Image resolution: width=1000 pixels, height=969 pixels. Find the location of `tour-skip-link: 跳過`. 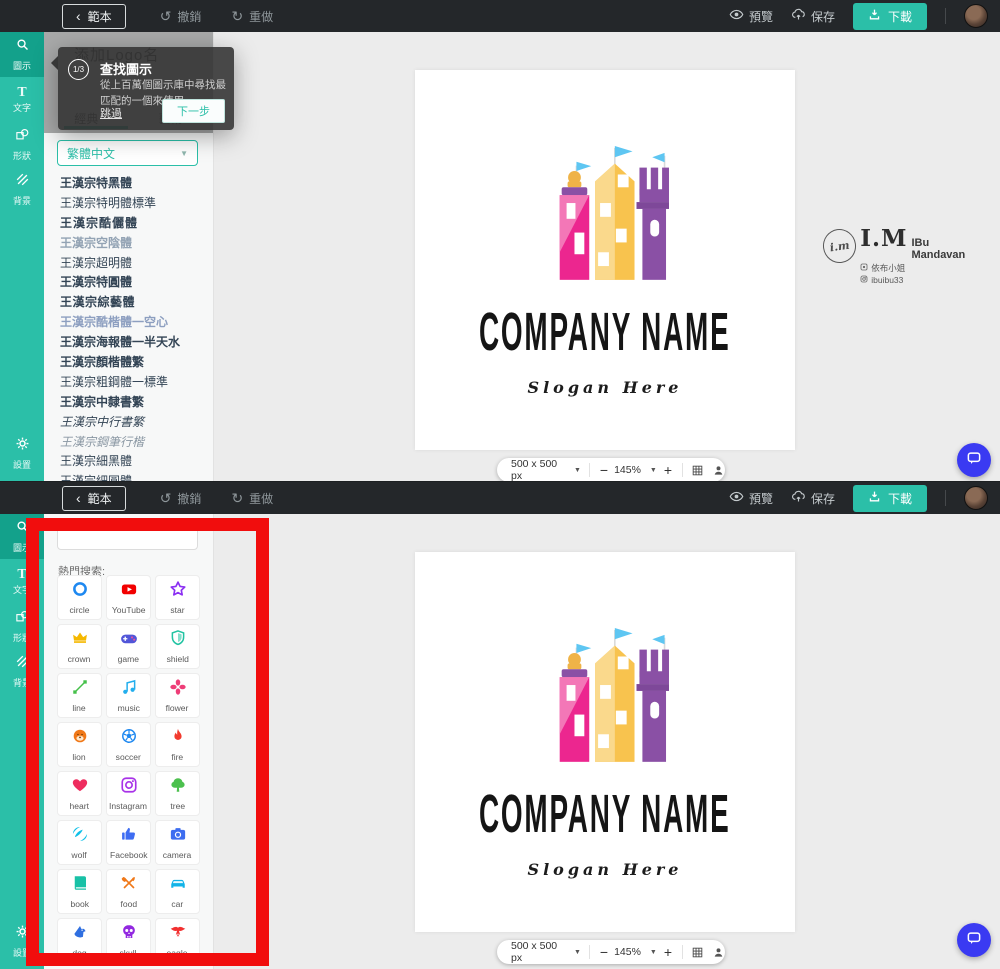

tour-skip-link: 跳過 is located at coordinates (111, 113).